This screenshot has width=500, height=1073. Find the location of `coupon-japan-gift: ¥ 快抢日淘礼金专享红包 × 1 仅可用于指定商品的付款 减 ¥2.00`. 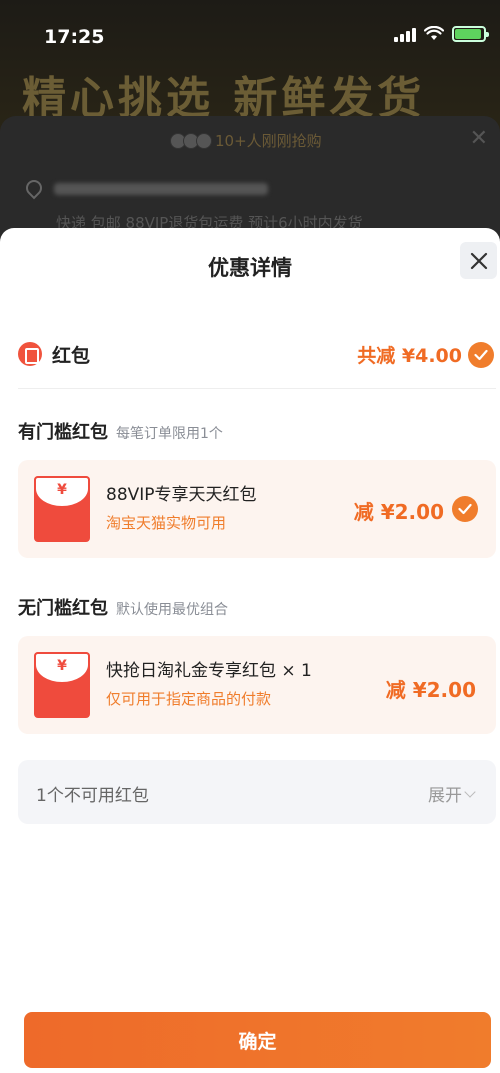

coupon-japan-gift: ¥ 快抢日淘礼金专享红包 × 1 仅可用于指定商品的付款 减 ¥2.00 is located at coordinates (257, 685).